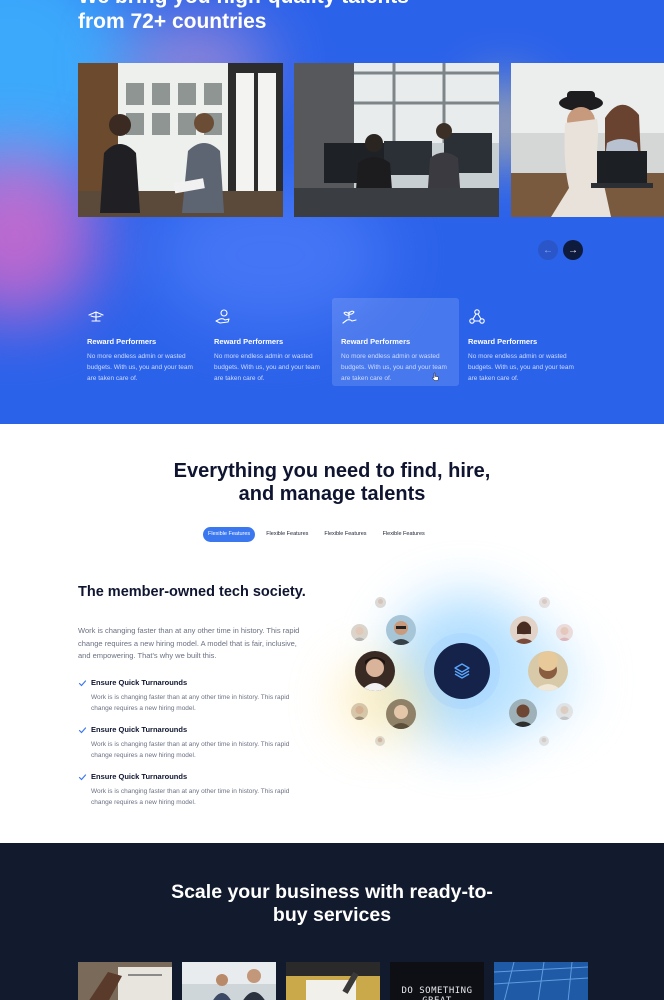 The width and height of the screenshot is (664, 1000). What do you see at coordinates (332, 494) in the screenshot?
I see `section-title-line2: and manage talents` at bounding box center [332, 494].